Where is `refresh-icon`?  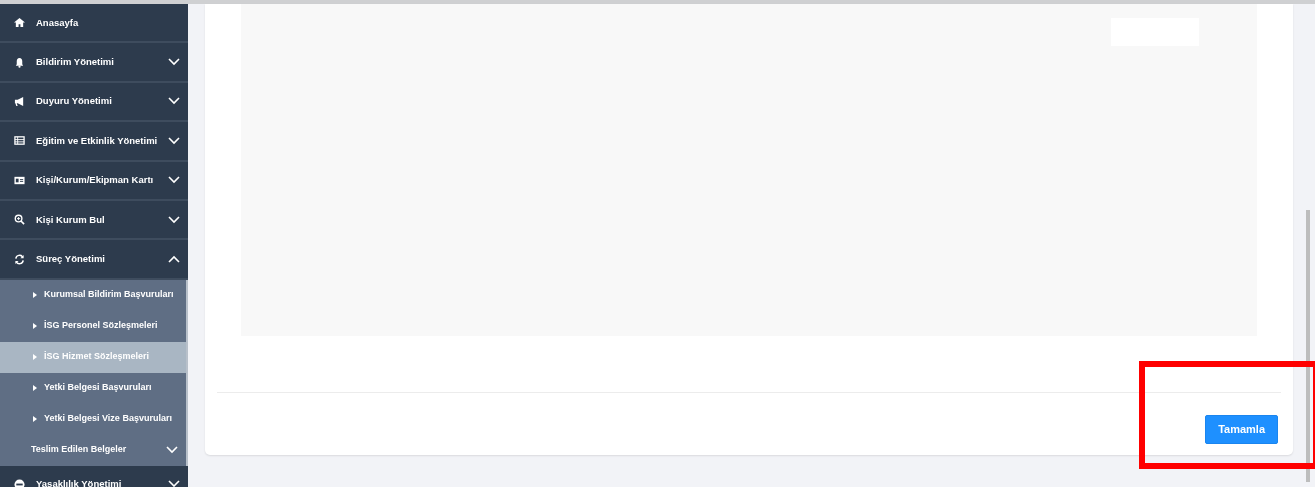
refresh-icon is located at coordinates (19, 259).